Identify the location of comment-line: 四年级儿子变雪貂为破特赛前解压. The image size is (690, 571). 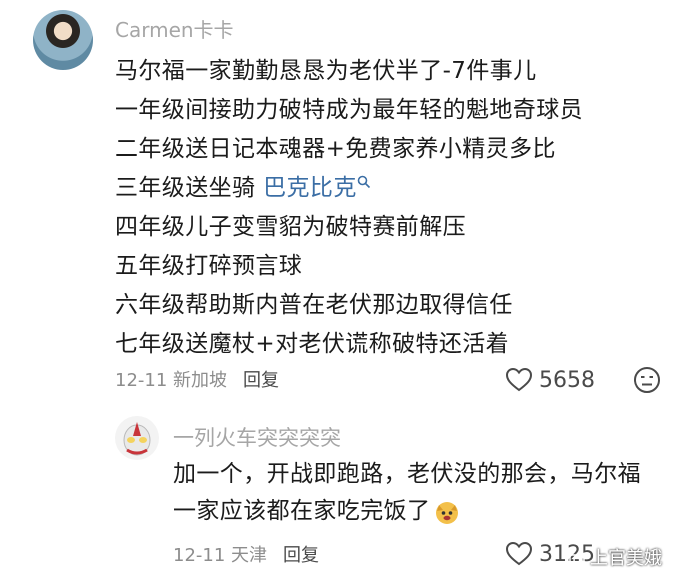
(290, 227).